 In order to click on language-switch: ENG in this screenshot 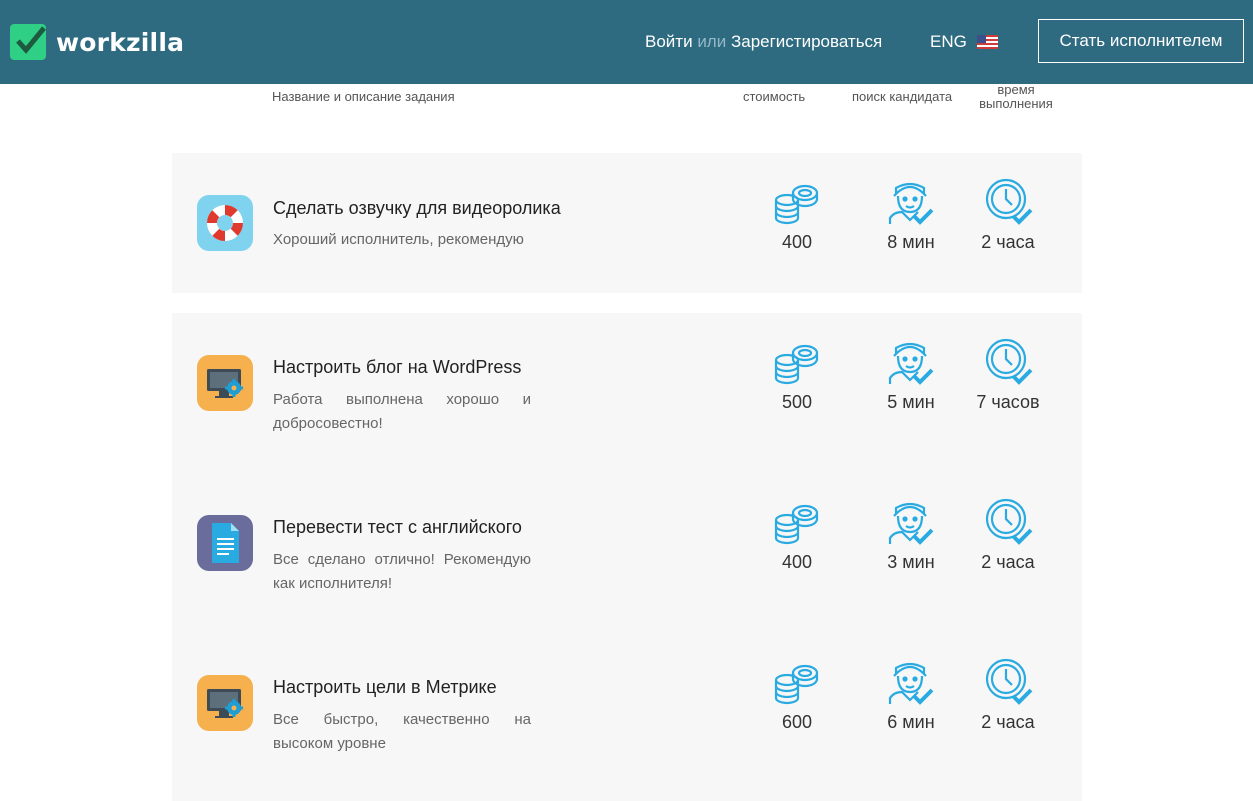, I will do `click(964, 42)`.